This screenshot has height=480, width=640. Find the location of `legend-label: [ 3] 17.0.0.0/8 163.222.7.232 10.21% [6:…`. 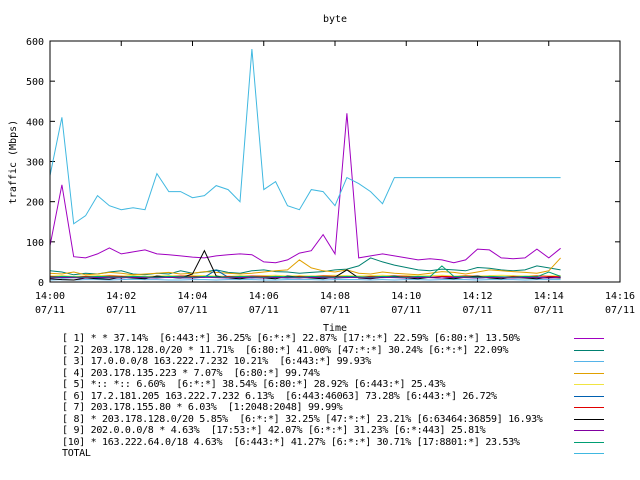

legend-label: [ 3] 17.0.0.0/8 163.222.7.232 10.21% [6:… is located at coordinates (216, 361).